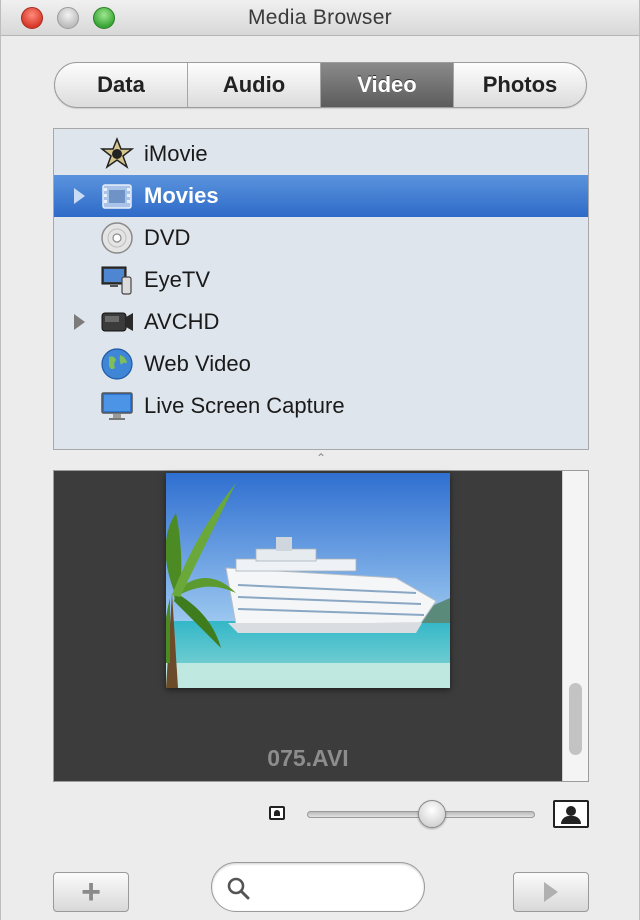 The height and width of the screenshot is (920, 640). I want to click on globe-icon, so click(117, 364).